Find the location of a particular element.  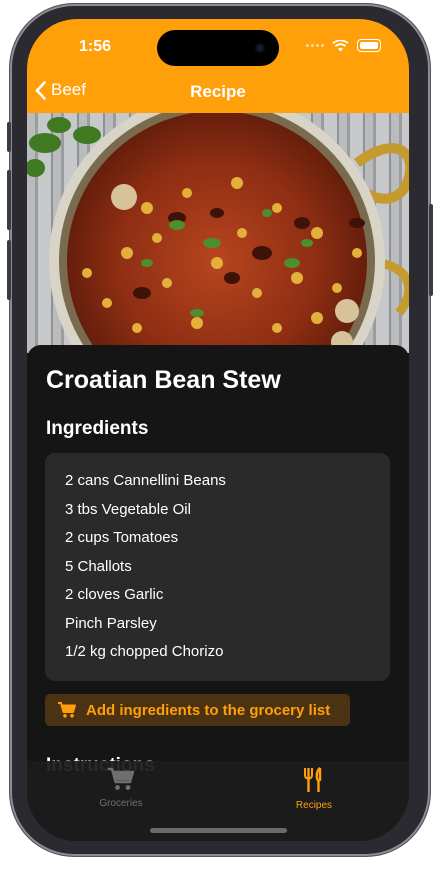

ingredient-item: 2 cups Tomatoes is located at coordinates (122, 537).